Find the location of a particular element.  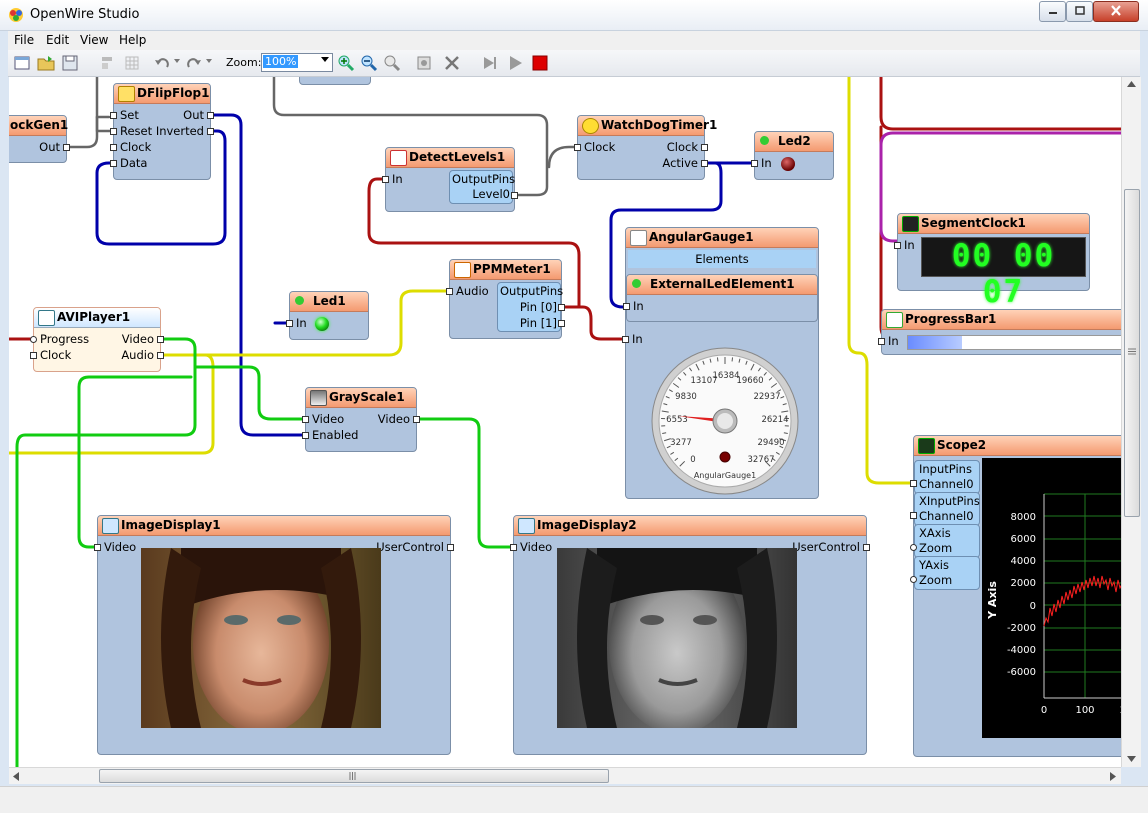

horizontal-scrollbar is located at coordinates (565, 775).